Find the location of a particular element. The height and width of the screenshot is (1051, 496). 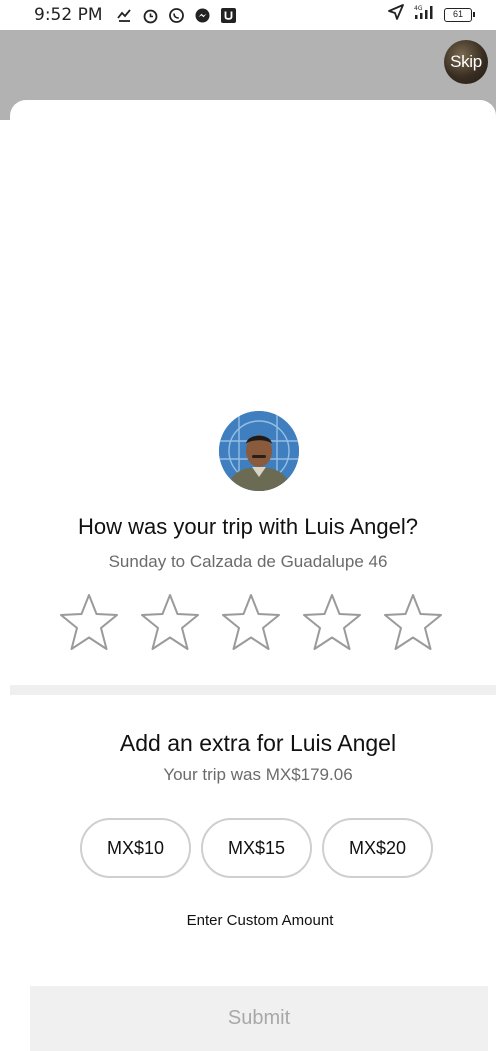

rating-question: How was your trip with Luis Angel? is located at coordinates (248, 526).